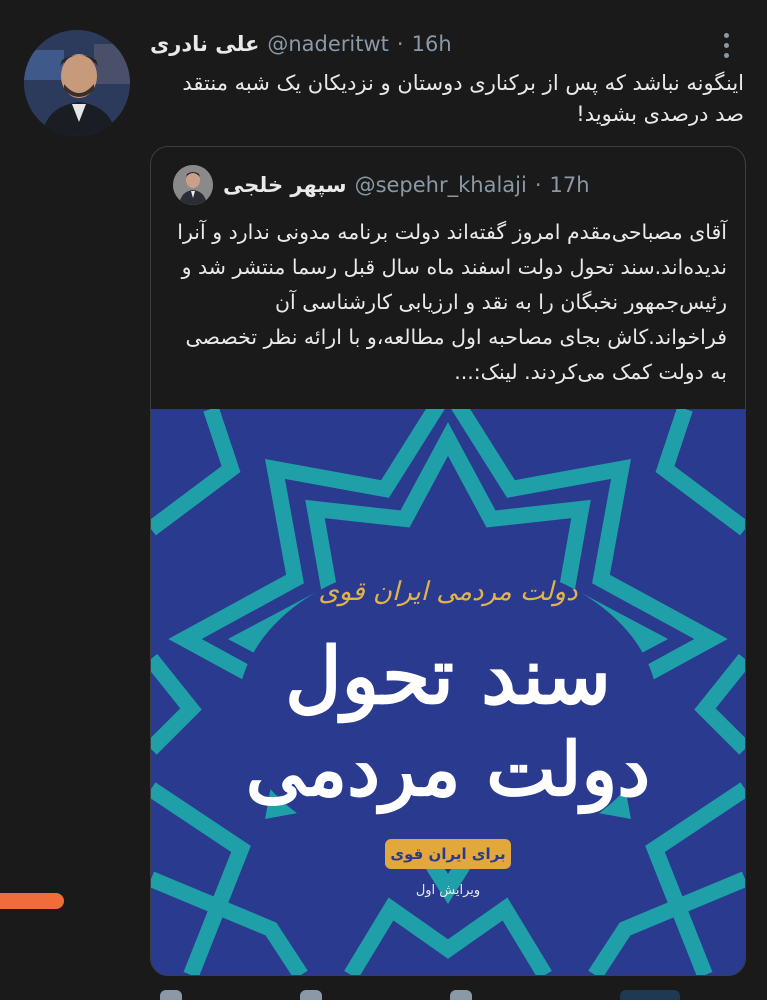  I want to click on author-avatar, so click(77, 83).